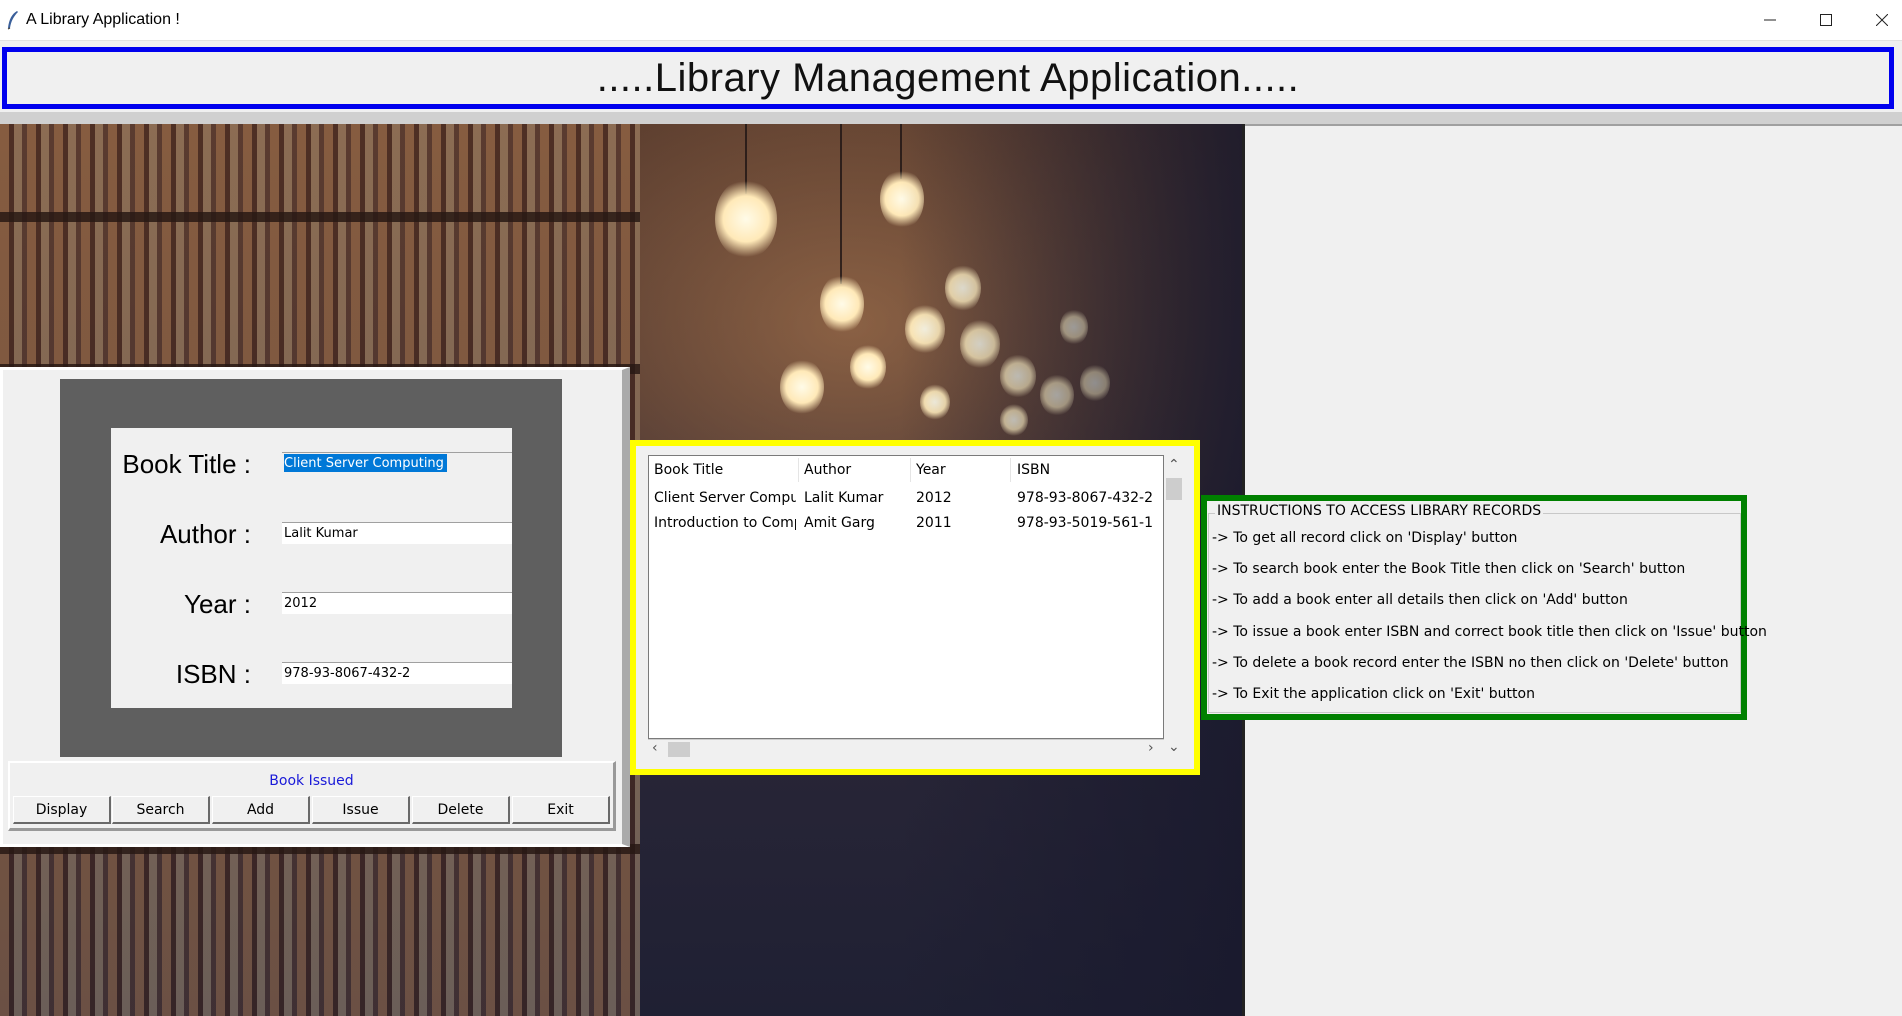  What do you see at coordinates (688, 470) in the screenshot?
I see `column-header-book-title: Book Title` at bounding box center [688, 470].